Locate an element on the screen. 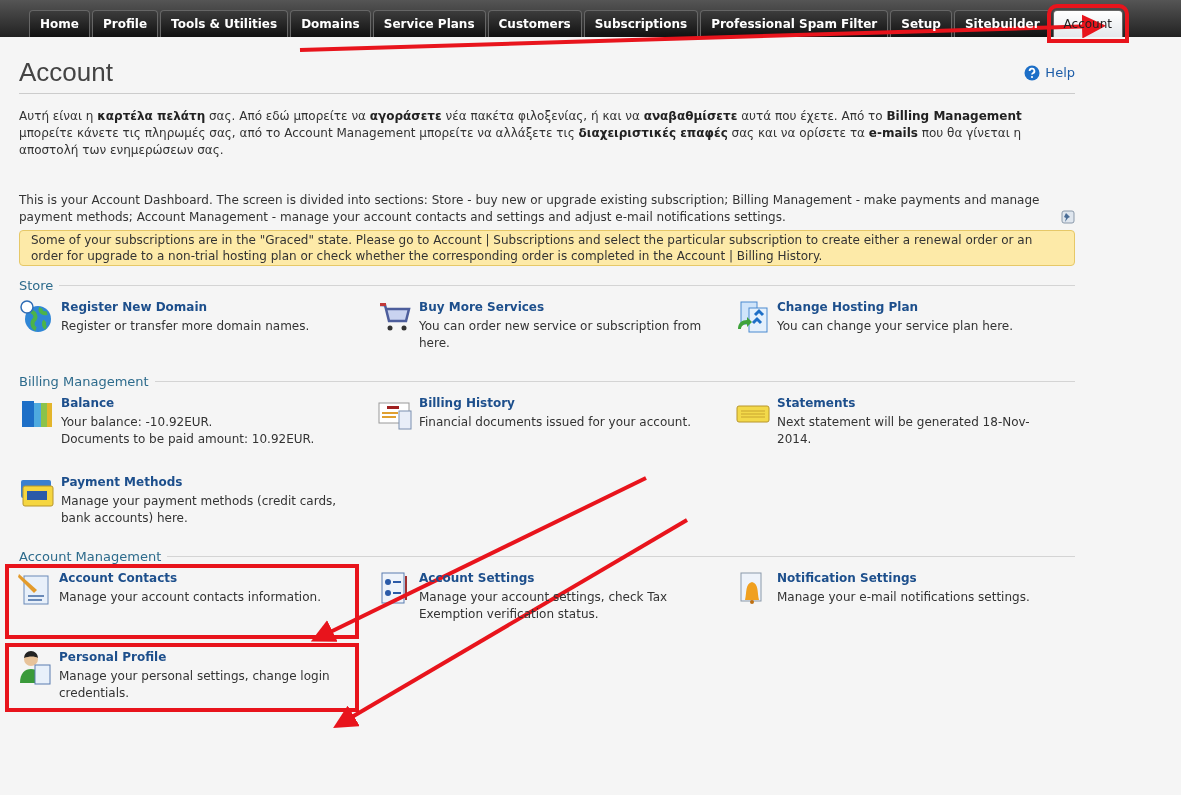 The width and height of the screenshot is (1181, 795). section-heading: Account Management is located at coordinates (90, 556).